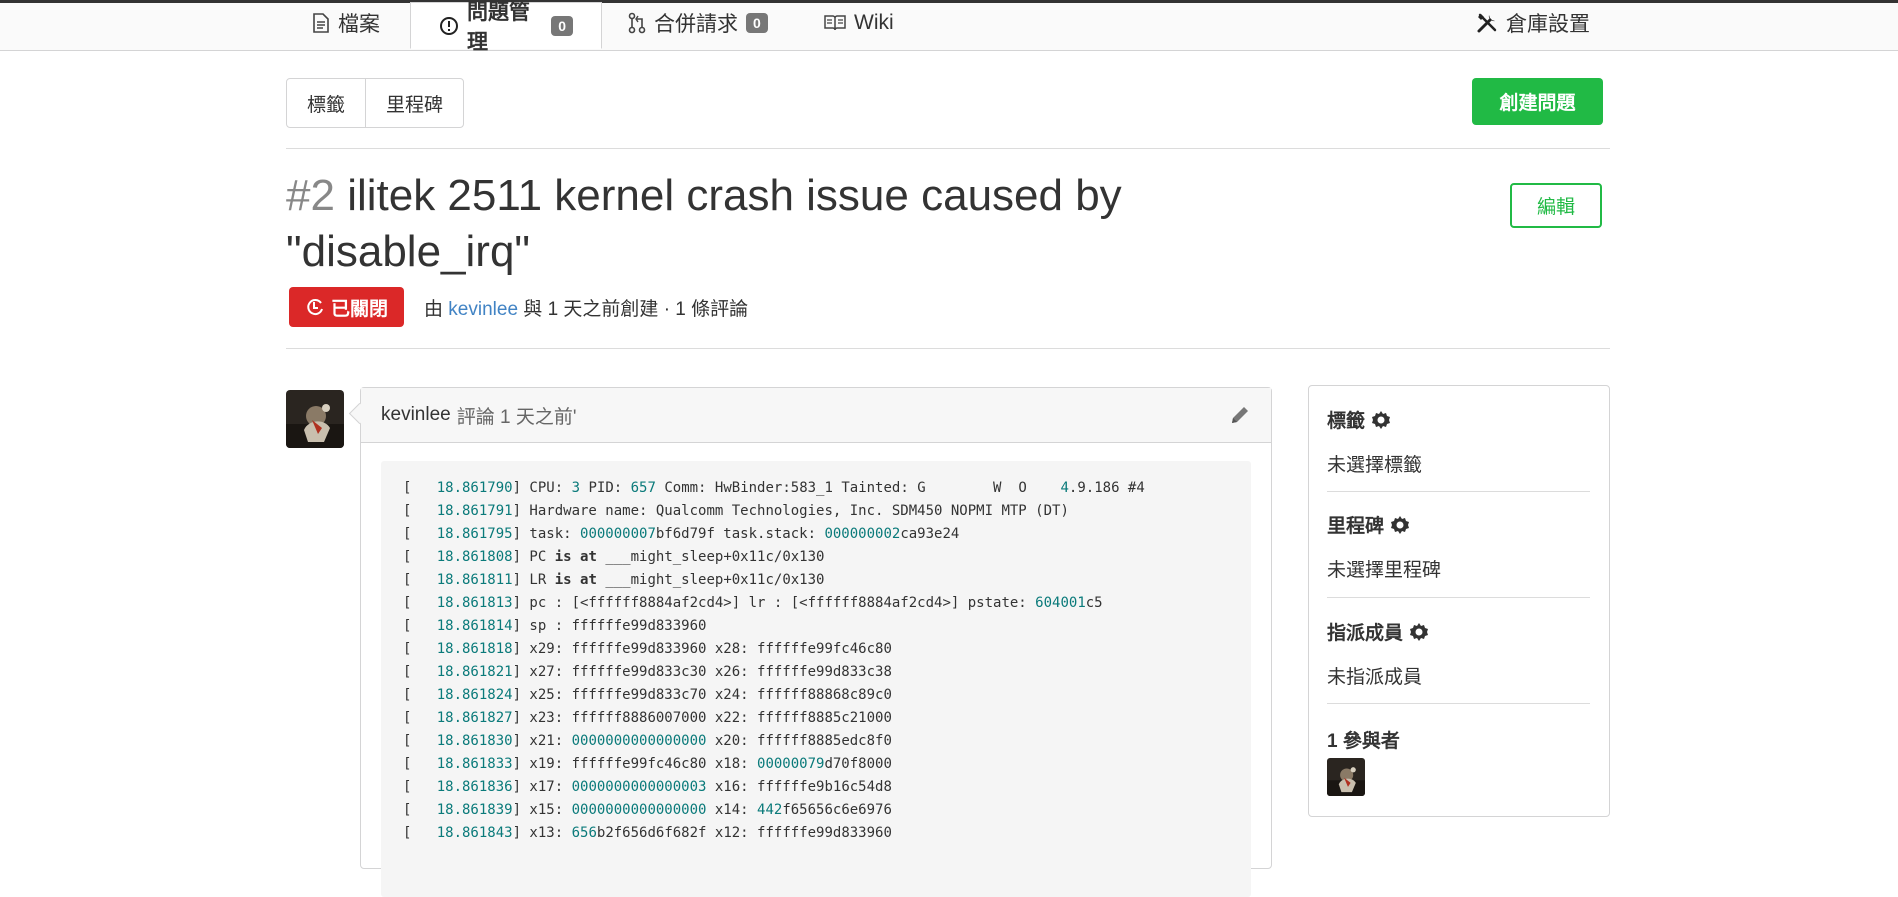 Image resolution: width=1898 pixels, height=897 pixels. What do you see at coordinates (562, 25) in the screenshot?
I see `issues-count-badge: 0` at bounding box center [562, 25].